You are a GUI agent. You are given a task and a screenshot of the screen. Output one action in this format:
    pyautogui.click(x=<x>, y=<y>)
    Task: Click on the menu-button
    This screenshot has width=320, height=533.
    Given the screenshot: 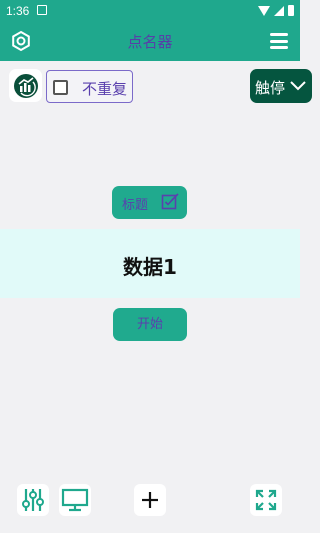 What is the action you would take?
    pyautogui.click(x=279, y=41)
    